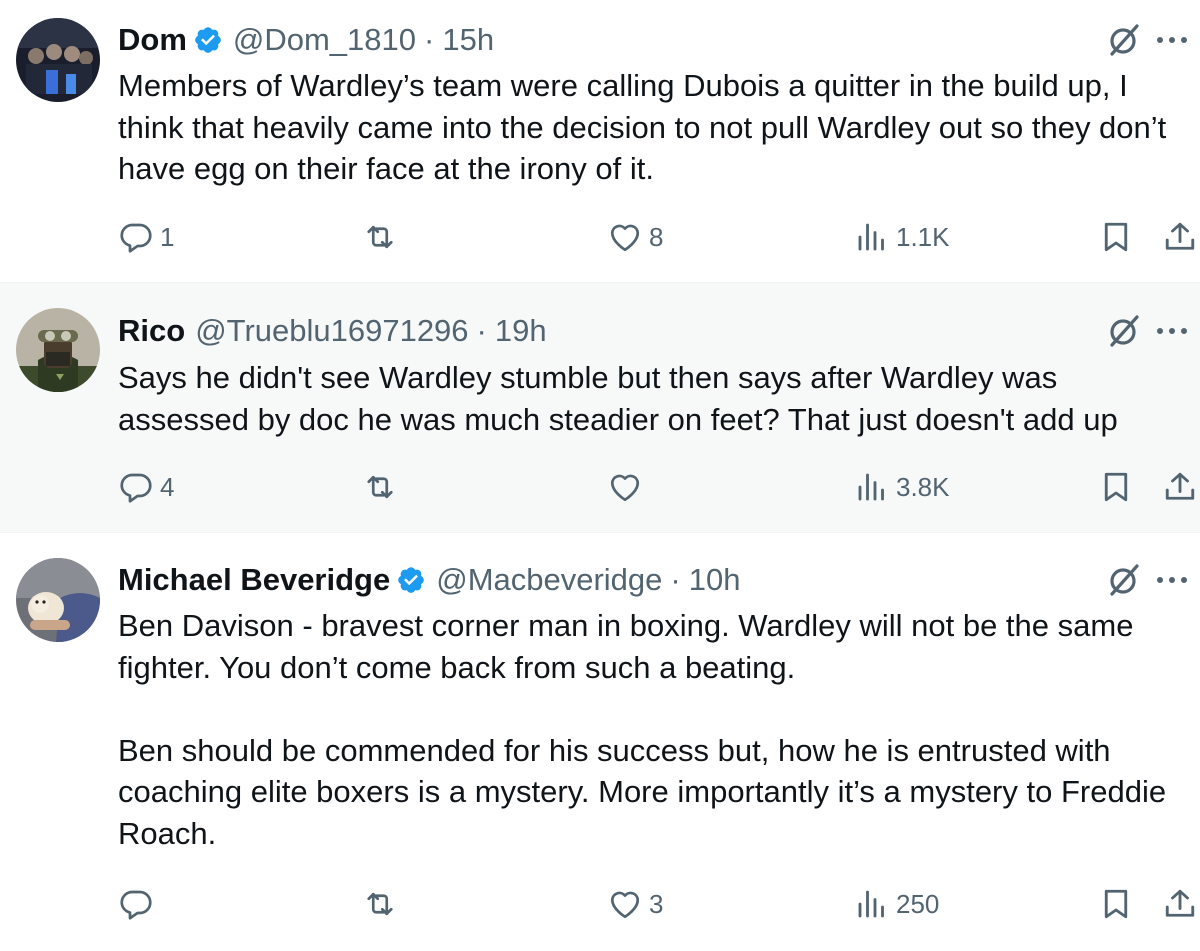 The image size is (1200, 951). Describe the element at coordinates (600, 487) in the screenshot. I see `action-bar: 4 3.8K` at that location.